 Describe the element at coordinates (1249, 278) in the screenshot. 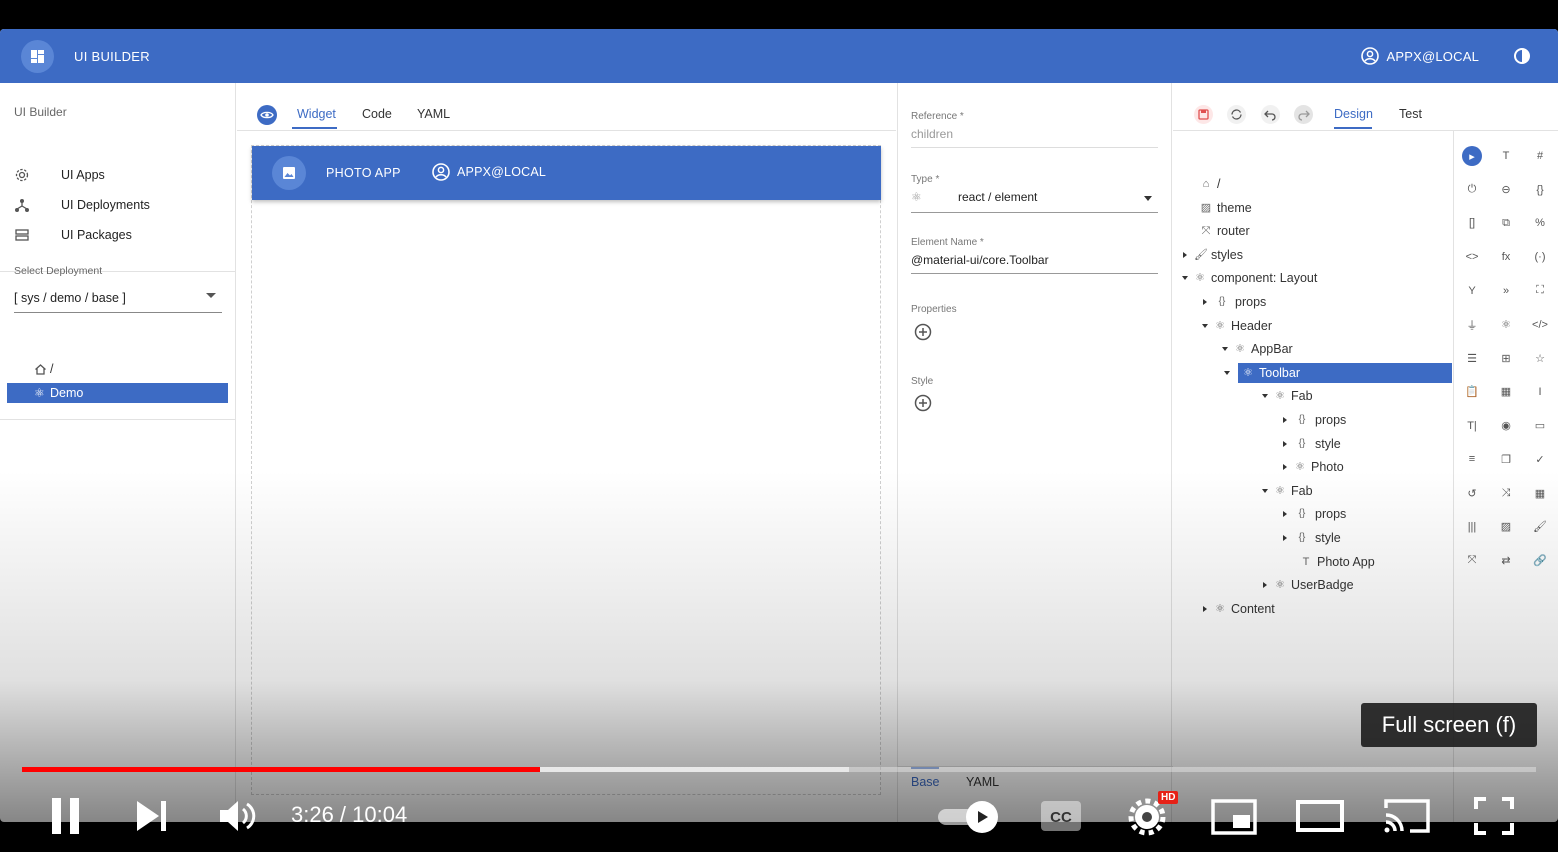

I see `tree-node: ⚛ component: Layout` at that location.